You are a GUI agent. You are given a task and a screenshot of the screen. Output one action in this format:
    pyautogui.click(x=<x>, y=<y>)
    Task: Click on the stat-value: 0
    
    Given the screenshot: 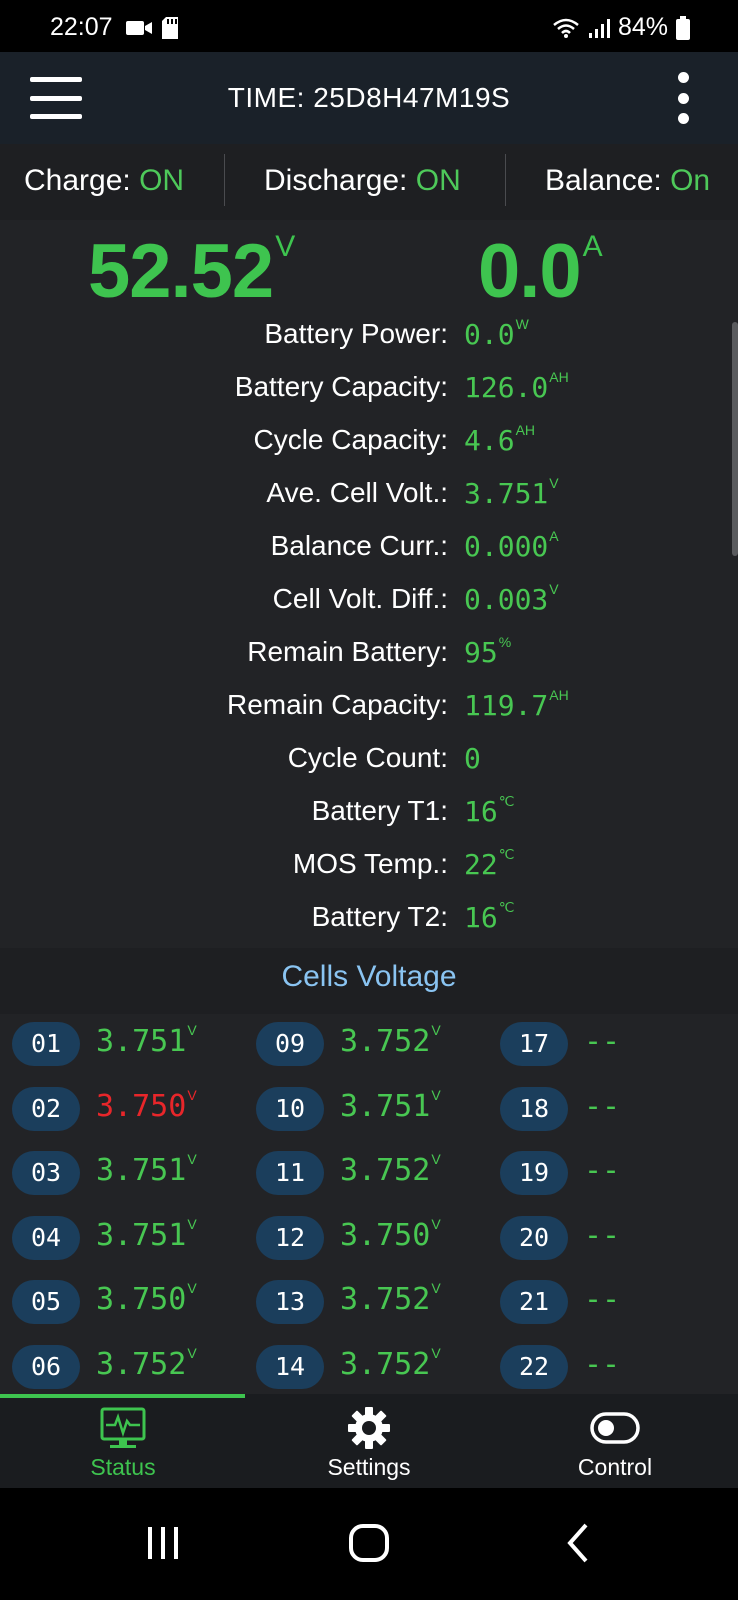 What is the action you would take?
    pyautogui.click(x=473, y=758)
    